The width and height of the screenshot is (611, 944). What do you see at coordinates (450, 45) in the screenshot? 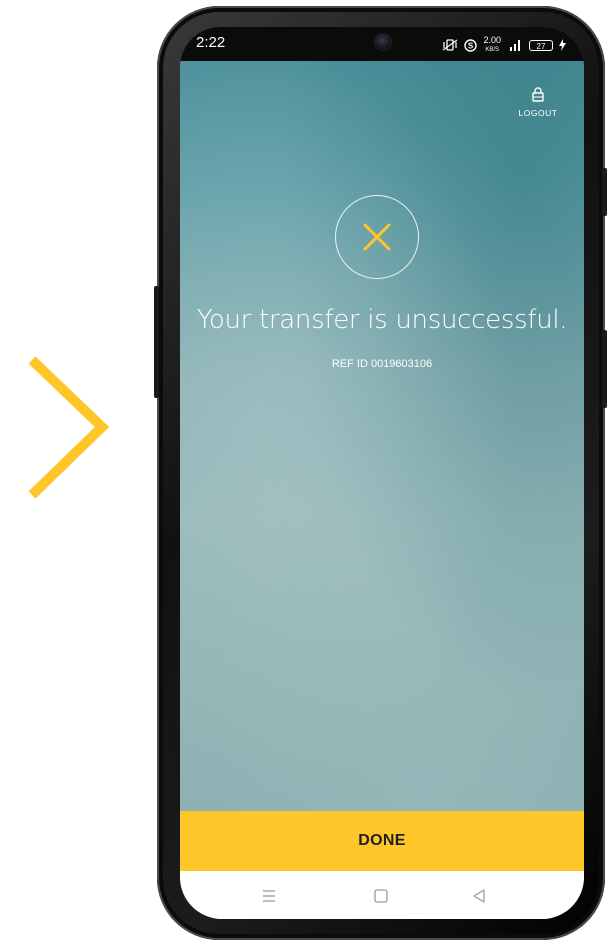
I see `mute-vibrate-icon` at bounding box center [450, 45].